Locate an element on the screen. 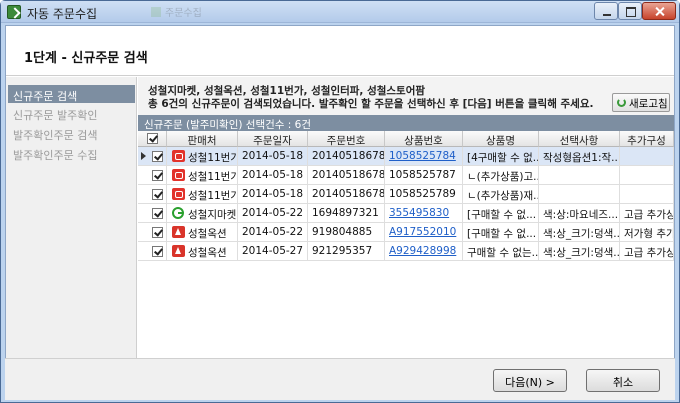 The image size is (680, 403). order-no-cell: 921295357 is located at coordinates (346, 251).